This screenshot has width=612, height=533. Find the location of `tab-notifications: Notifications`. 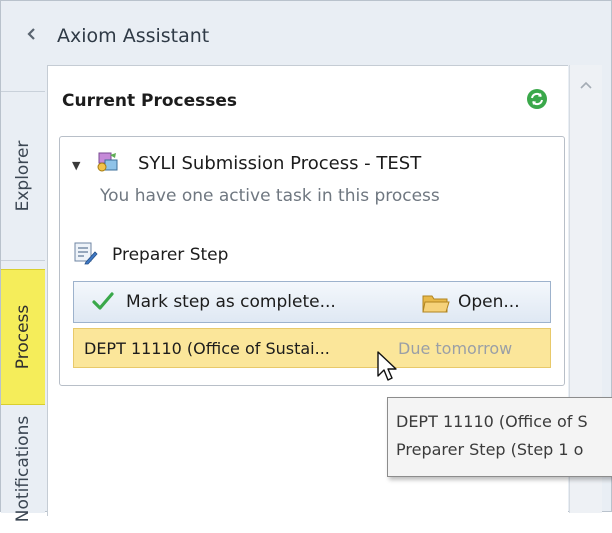

tab-notifications: Notifications is located at coordinates (23, 469).